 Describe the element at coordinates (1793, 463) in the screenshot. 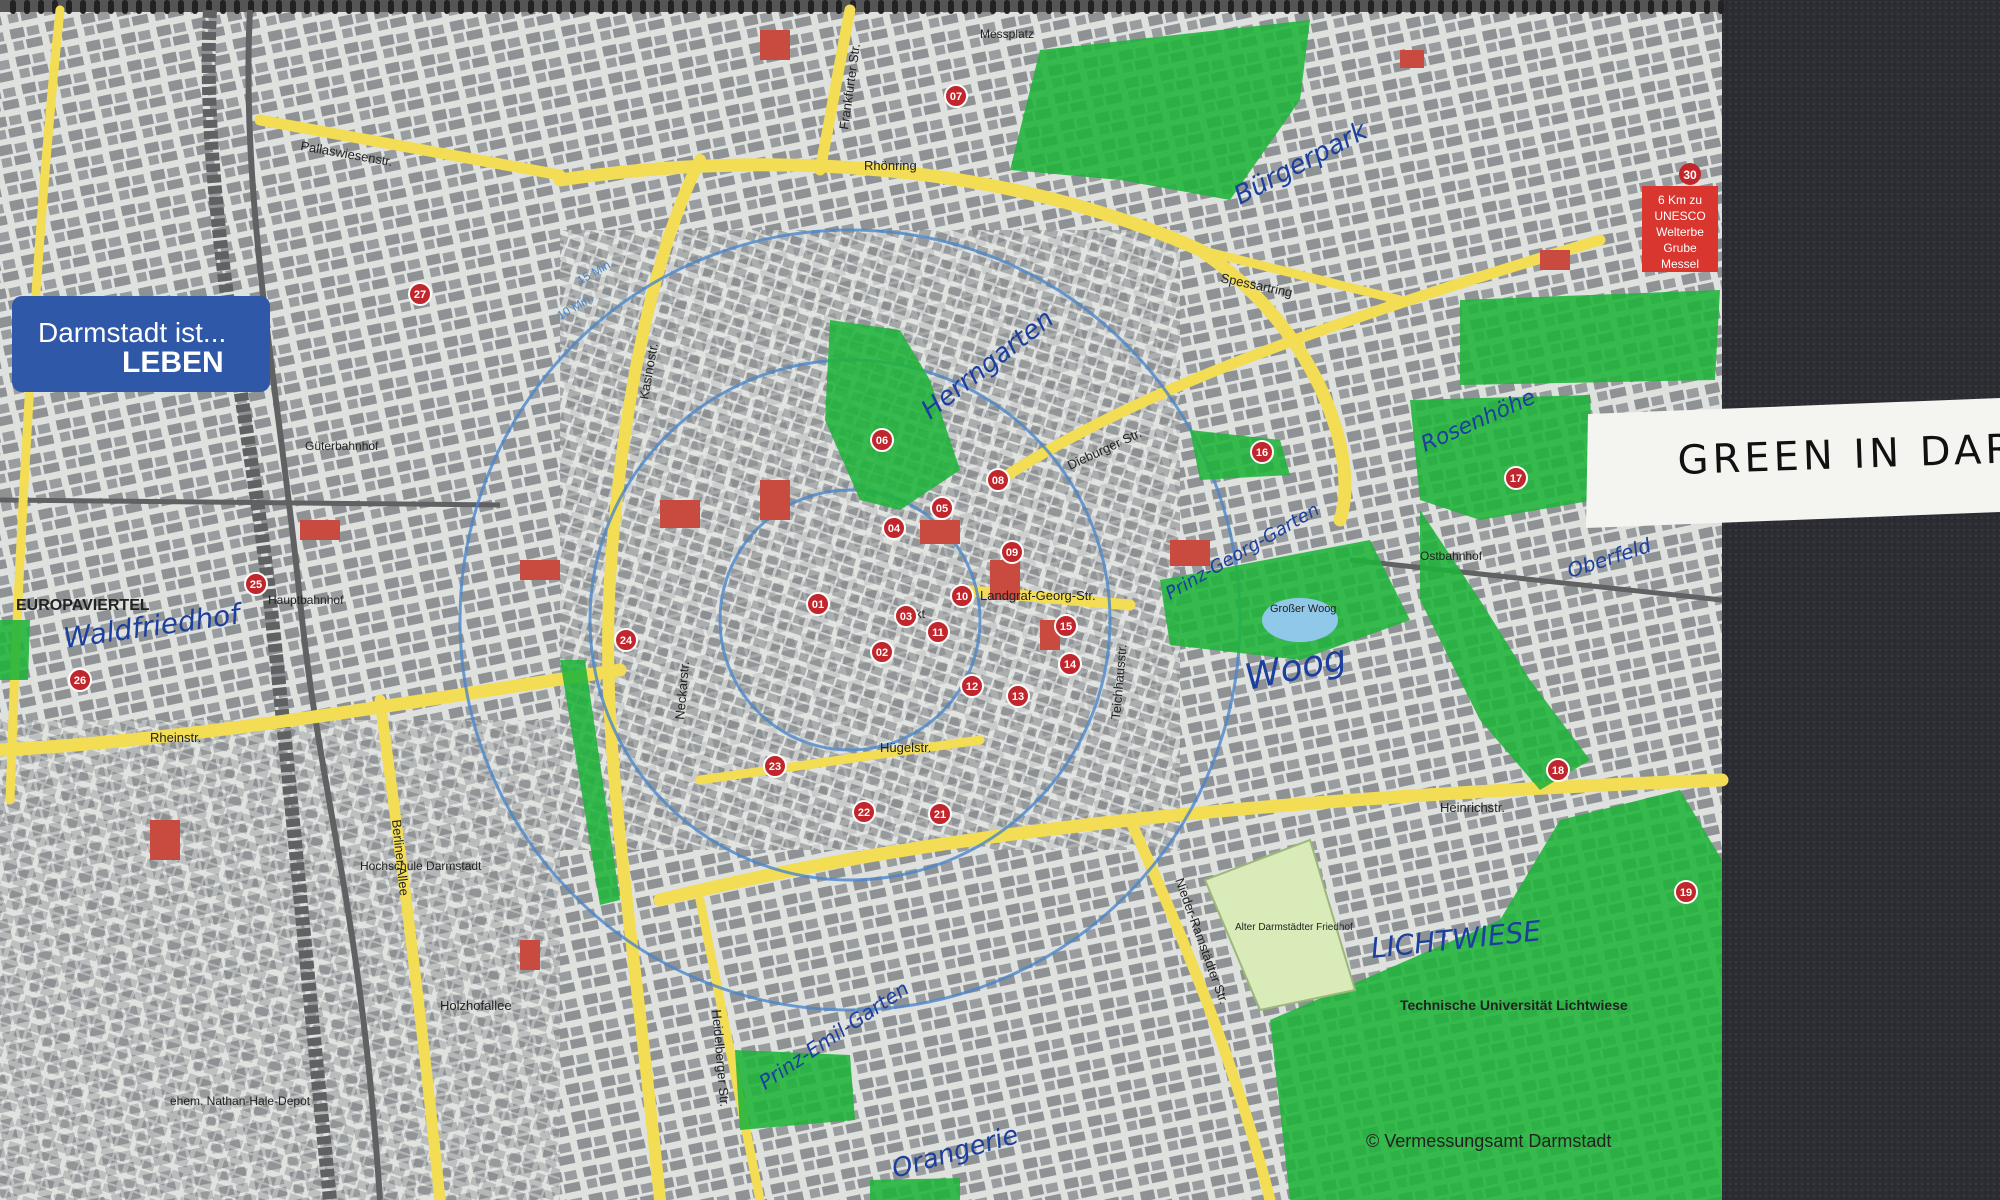

I see `tape-label: GREEN IN DARMS` at that location.